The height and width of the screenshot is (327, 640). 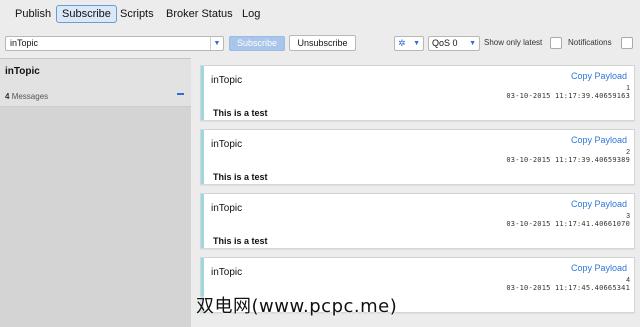 I want to click on minus-icon, so click(x=180, y=94).